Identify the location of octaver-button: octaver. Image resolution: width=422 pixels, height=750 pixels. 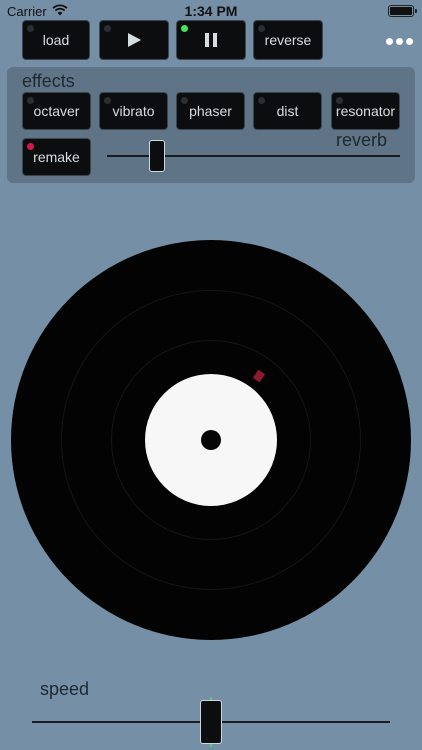
(56, 111).